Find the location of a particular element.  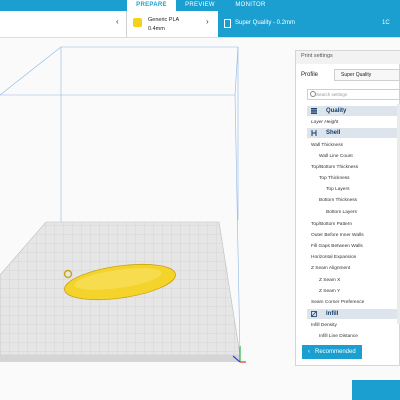

category-infill-label: Infill is located at coordinates (332, 314).